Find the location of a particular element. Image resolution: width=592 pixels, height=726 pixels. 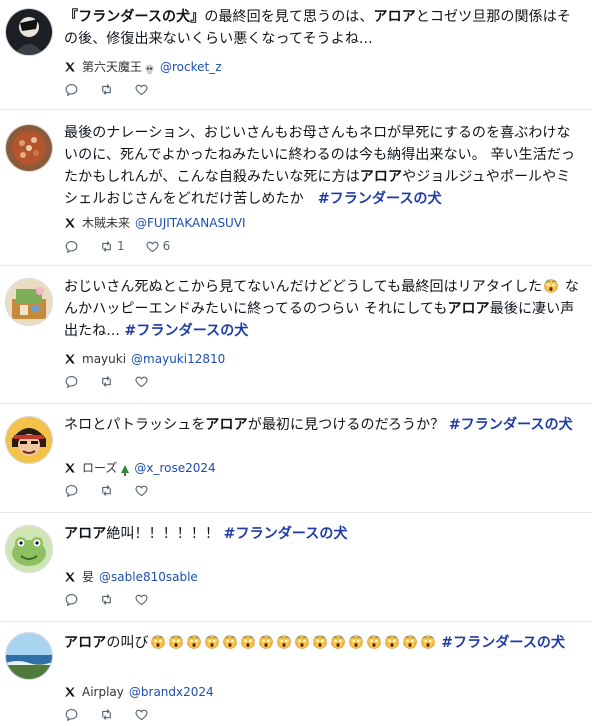

repost-count: 1 is located at coordinates (121, 246).